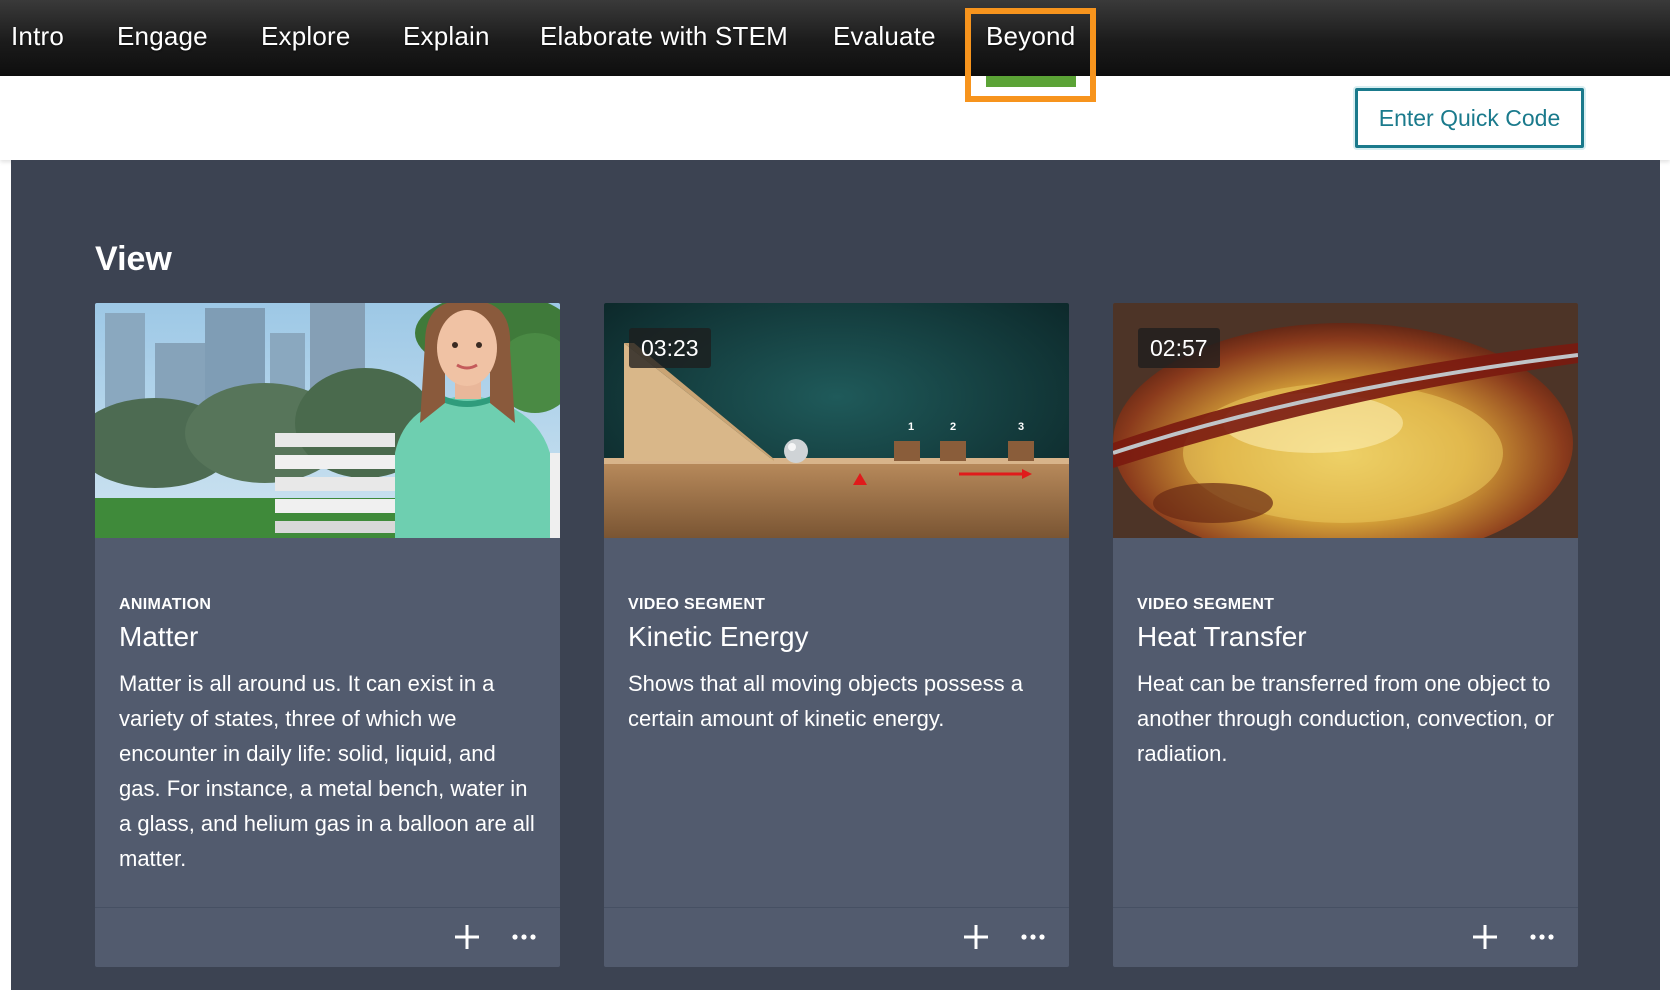 Image resolution: width=1670 pixels, height=990 pixels. I want to click on enter-quick-code-button: Enter Quick Code, so click(1469, 118).